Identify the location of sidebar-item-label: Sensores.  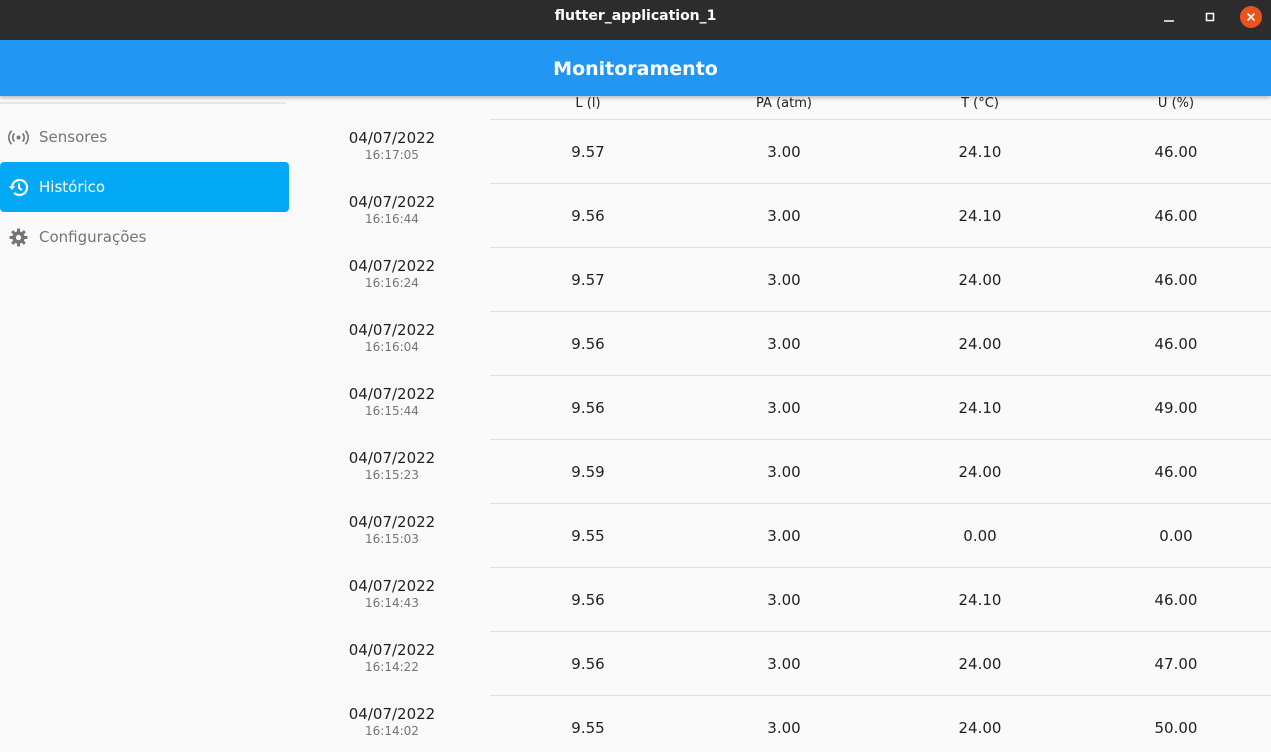
(73, 137).